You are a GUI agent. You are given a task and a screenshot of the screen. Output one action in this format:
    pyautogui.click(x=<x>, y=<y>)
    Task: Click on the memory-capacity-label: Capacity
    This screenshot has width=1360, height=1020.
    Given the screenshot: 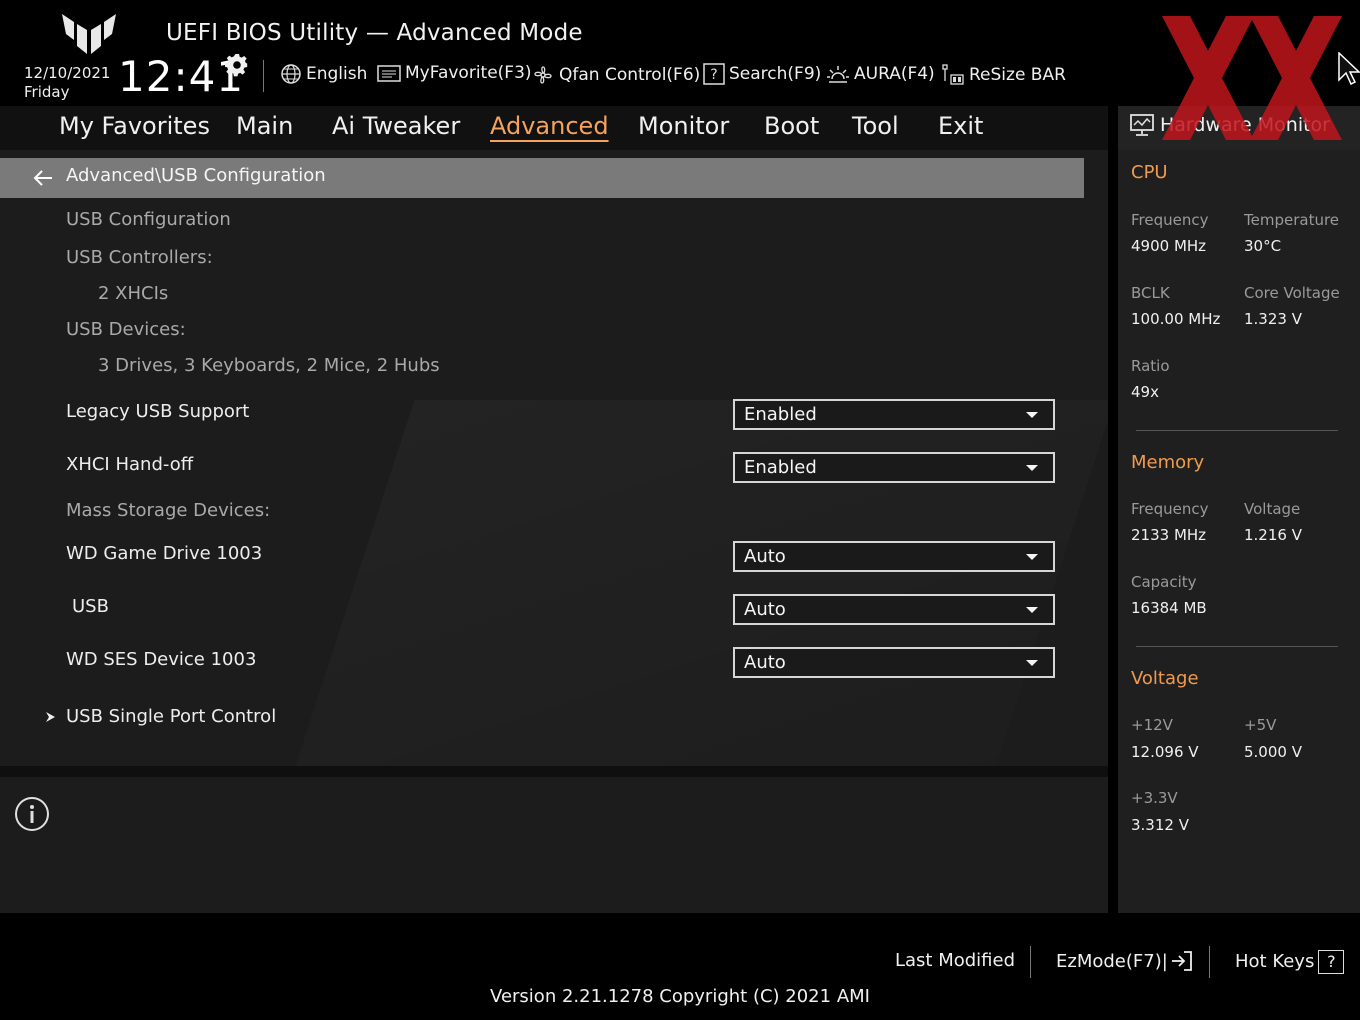 What is the action you would take?
    pyautogui.click(x=1164, y=582)
    